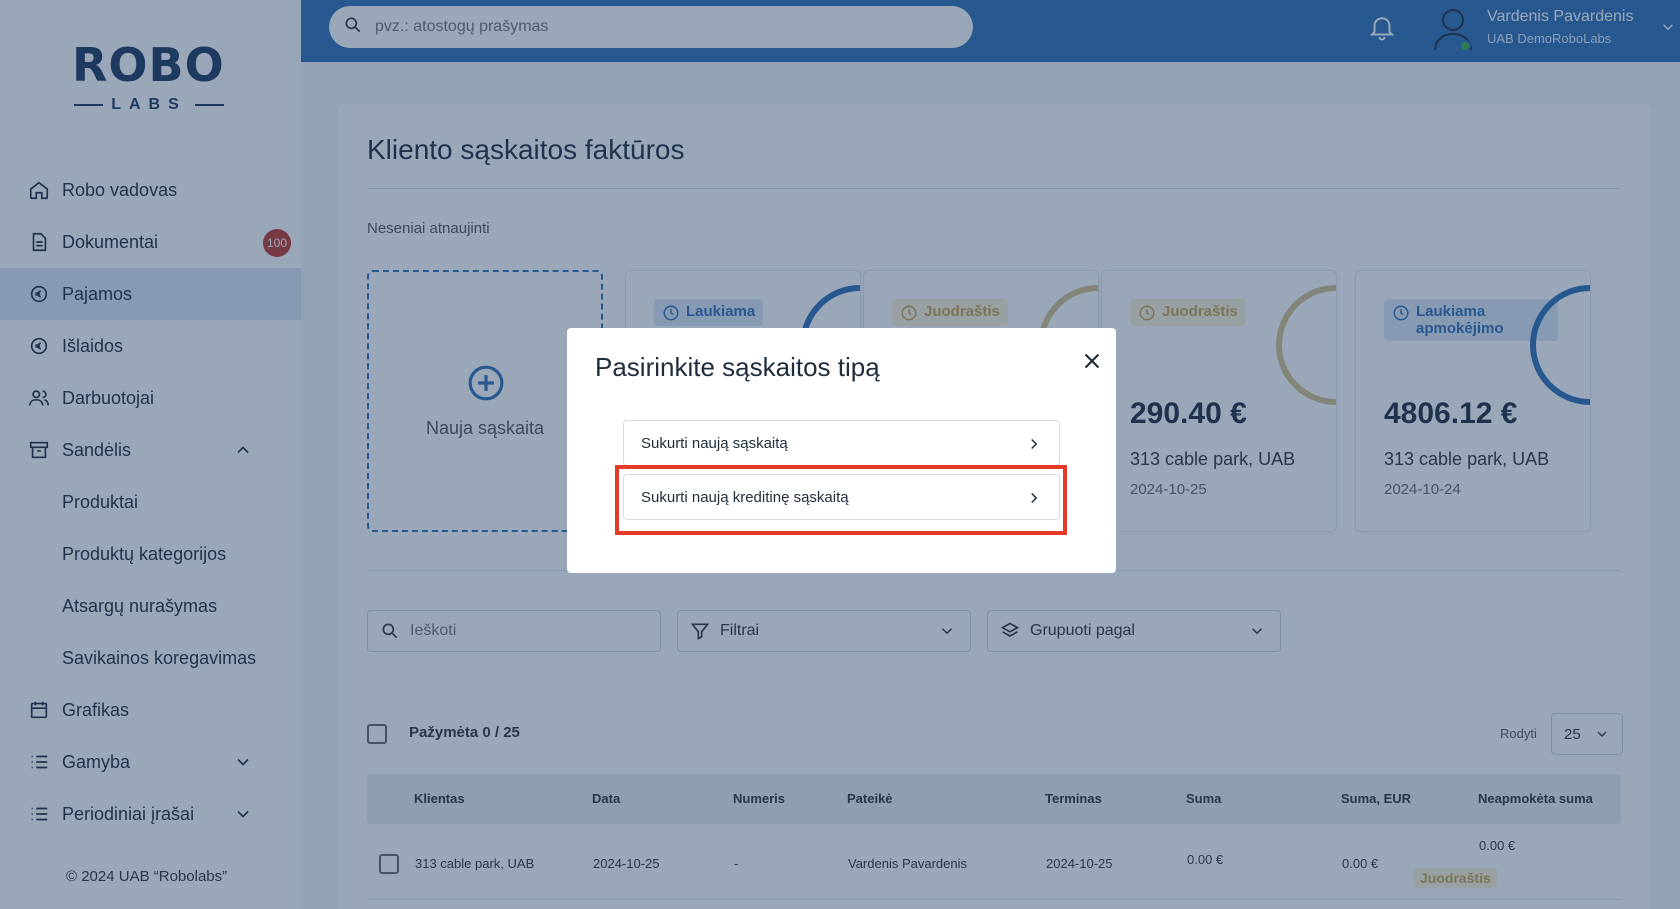 This screenshot has height=909, width=1680. Describe the element at coordinates (1092, 361) in the screenshot. I see `close-icon` at that location.